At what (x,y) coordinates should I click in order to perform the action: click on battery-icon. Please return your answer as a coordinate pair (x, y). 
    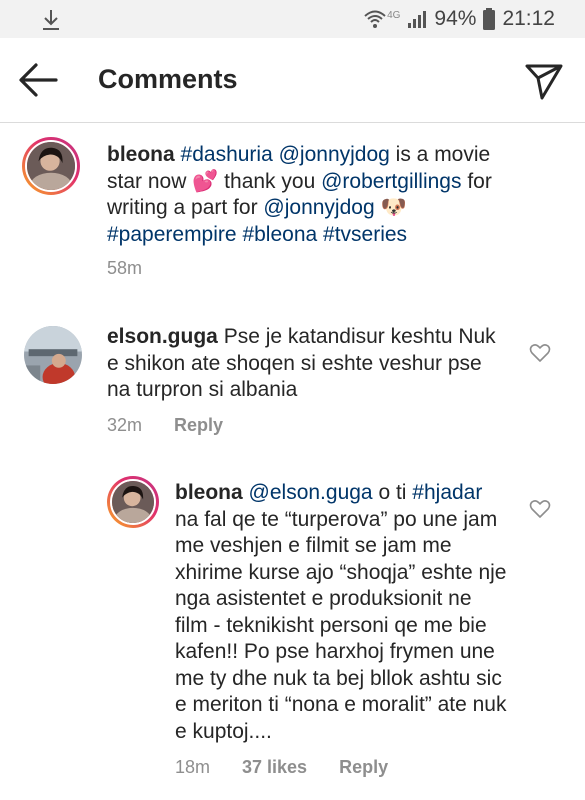
    Looking at the image, I should click on (489, 19).